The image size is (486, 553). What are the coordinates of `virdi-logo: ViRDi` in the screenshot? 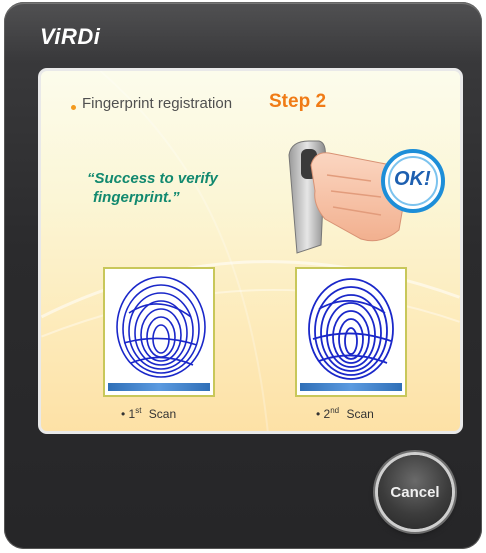 It's located at (70, 36).